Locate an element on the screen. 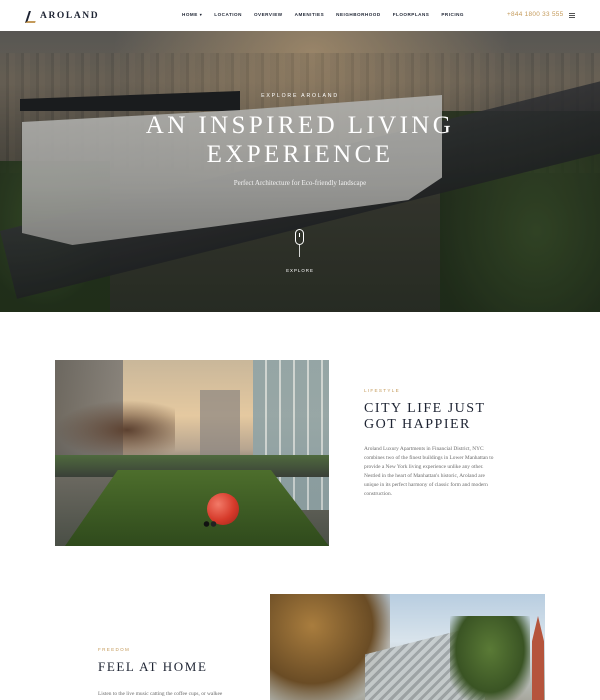 Image resolution: width=600 pixels, height=700 pixels. nav-item-label: OVERVIEW is located at coordinates (268, 14).